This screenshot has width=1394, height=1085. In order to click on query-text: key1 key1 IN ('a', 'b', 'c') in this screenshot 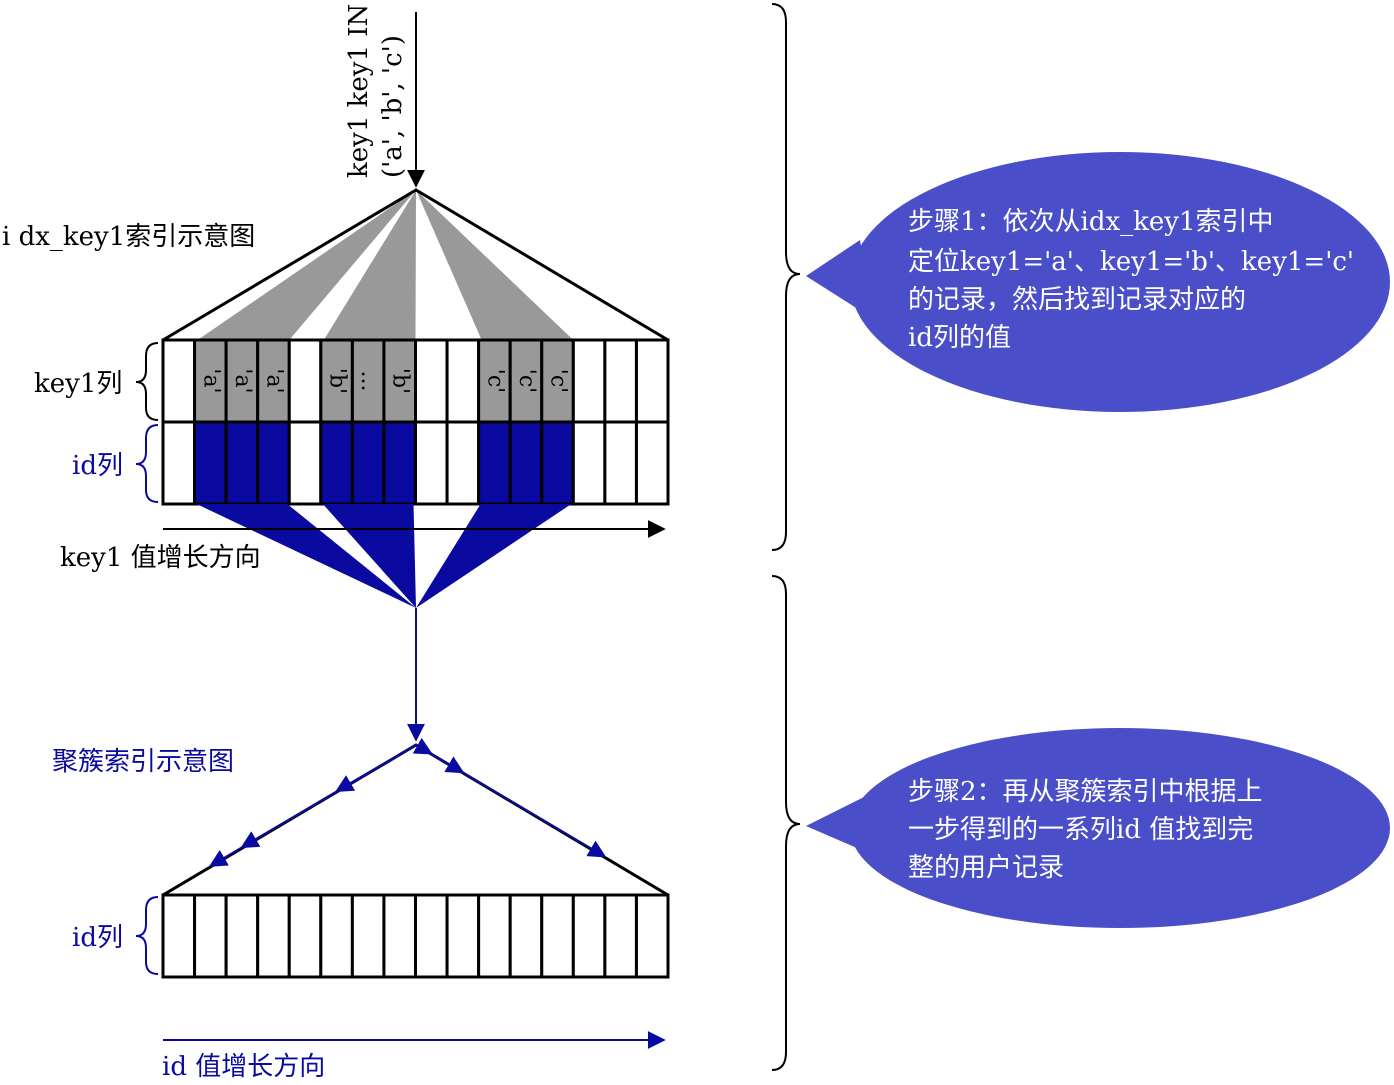, I will do `click(376, 91)`.